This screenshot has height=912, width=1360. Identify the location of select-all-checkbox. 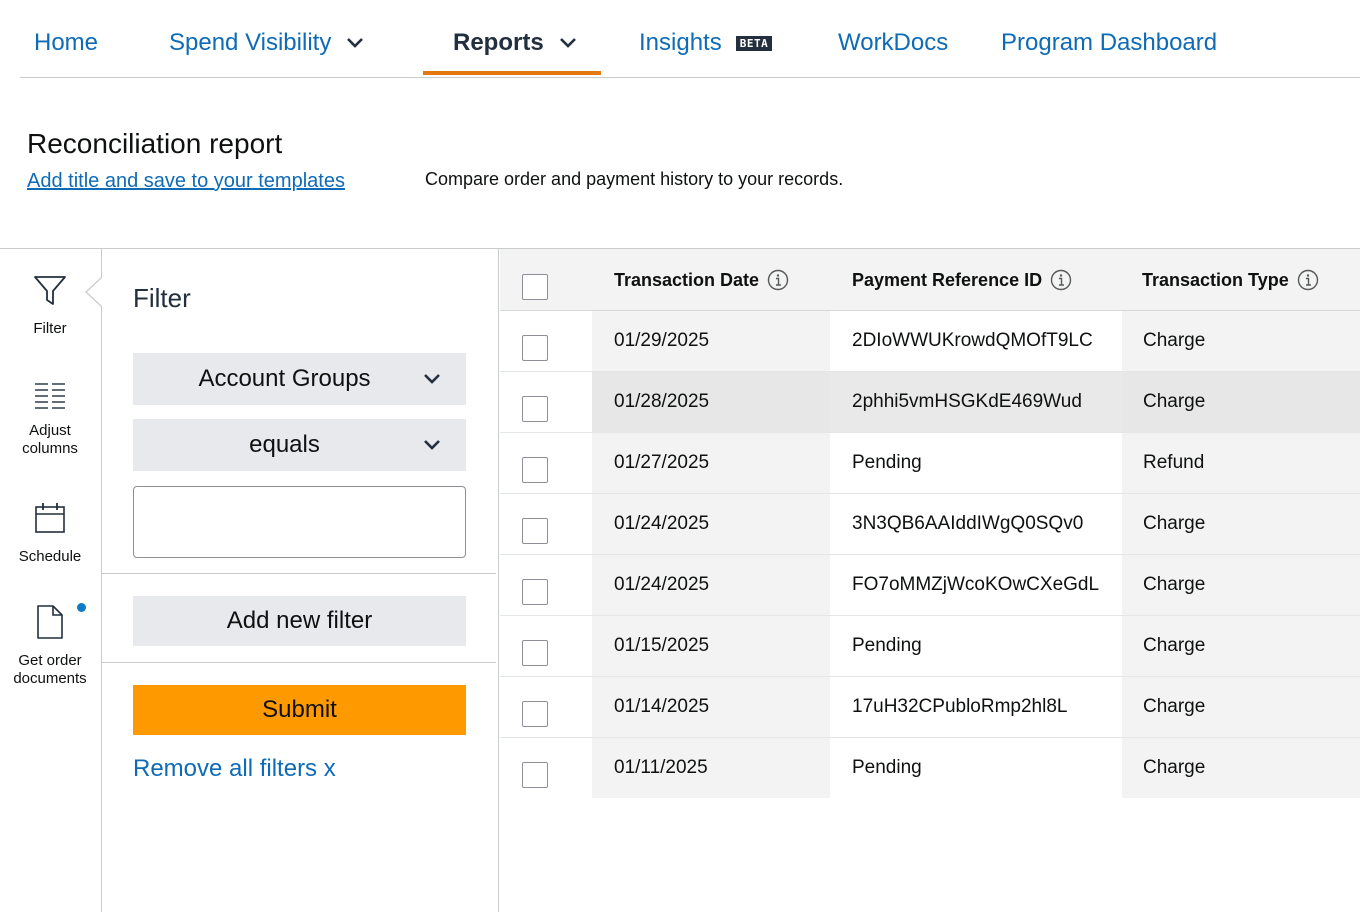
(535, 287).